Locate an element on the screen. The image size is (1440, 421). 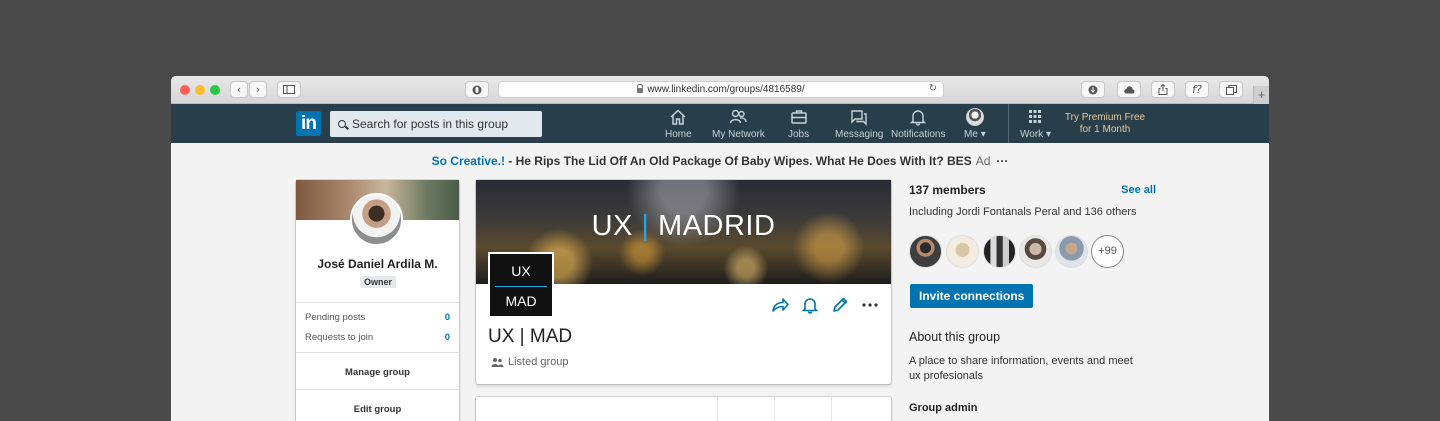
nav-home: Home is located at coordinates (678, 125).